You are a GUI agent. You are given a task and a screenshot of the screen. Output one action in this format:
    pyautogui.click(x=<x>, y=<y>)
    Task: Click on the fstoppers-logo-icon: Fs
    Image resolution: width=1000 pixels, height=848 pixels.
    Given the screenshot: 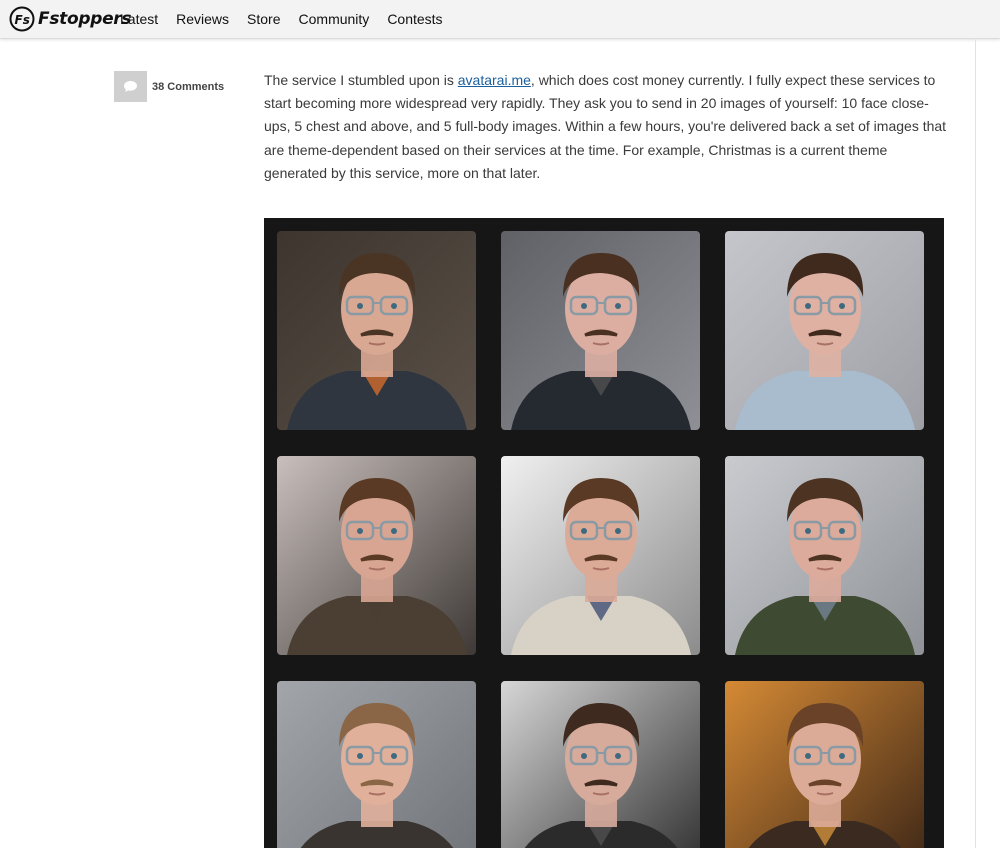 What is the action you would take?
    pyautogui.click(x=22, y=19)
    